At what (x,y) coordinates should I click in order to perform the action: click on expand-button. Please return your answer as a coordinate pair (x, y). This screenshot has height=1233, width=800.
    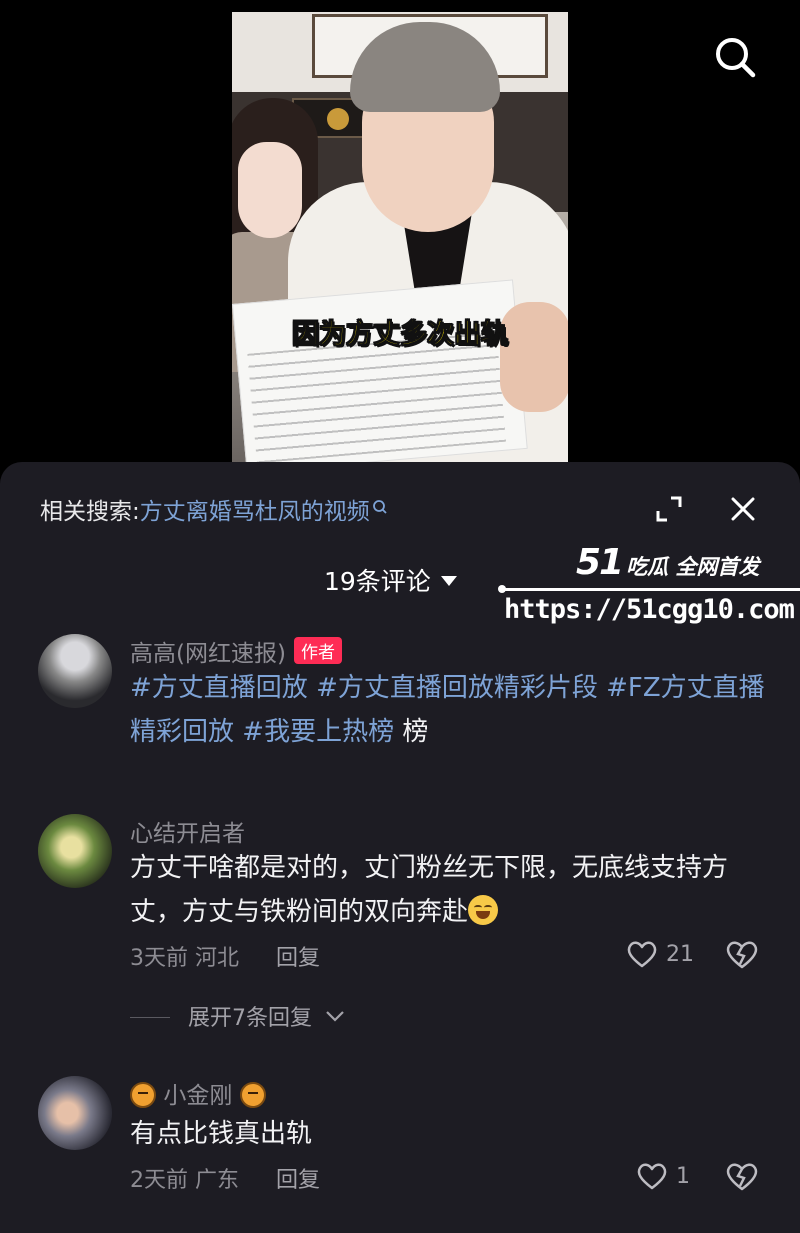
    Looking at the image, I should click on (669, 509).